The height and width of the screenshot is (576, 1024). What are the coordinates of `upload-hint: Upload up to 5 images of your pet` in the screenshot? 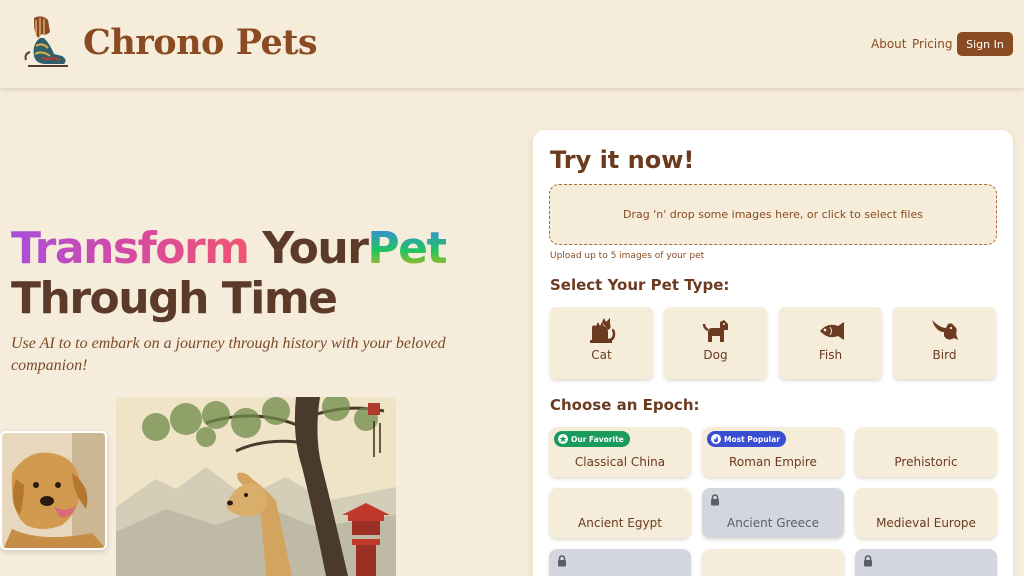 It's located at (627, 256).